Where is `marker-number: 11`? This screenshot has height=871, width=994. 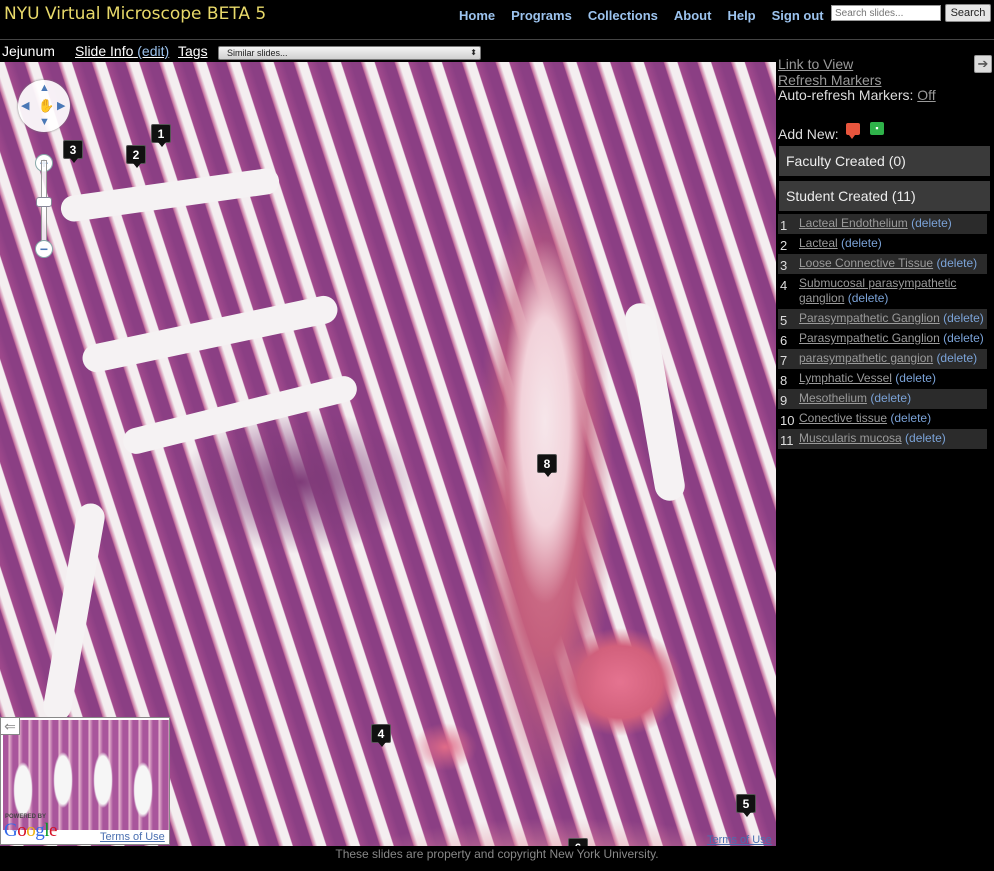 marker-number: 11 is located at coordinates (787, 440).